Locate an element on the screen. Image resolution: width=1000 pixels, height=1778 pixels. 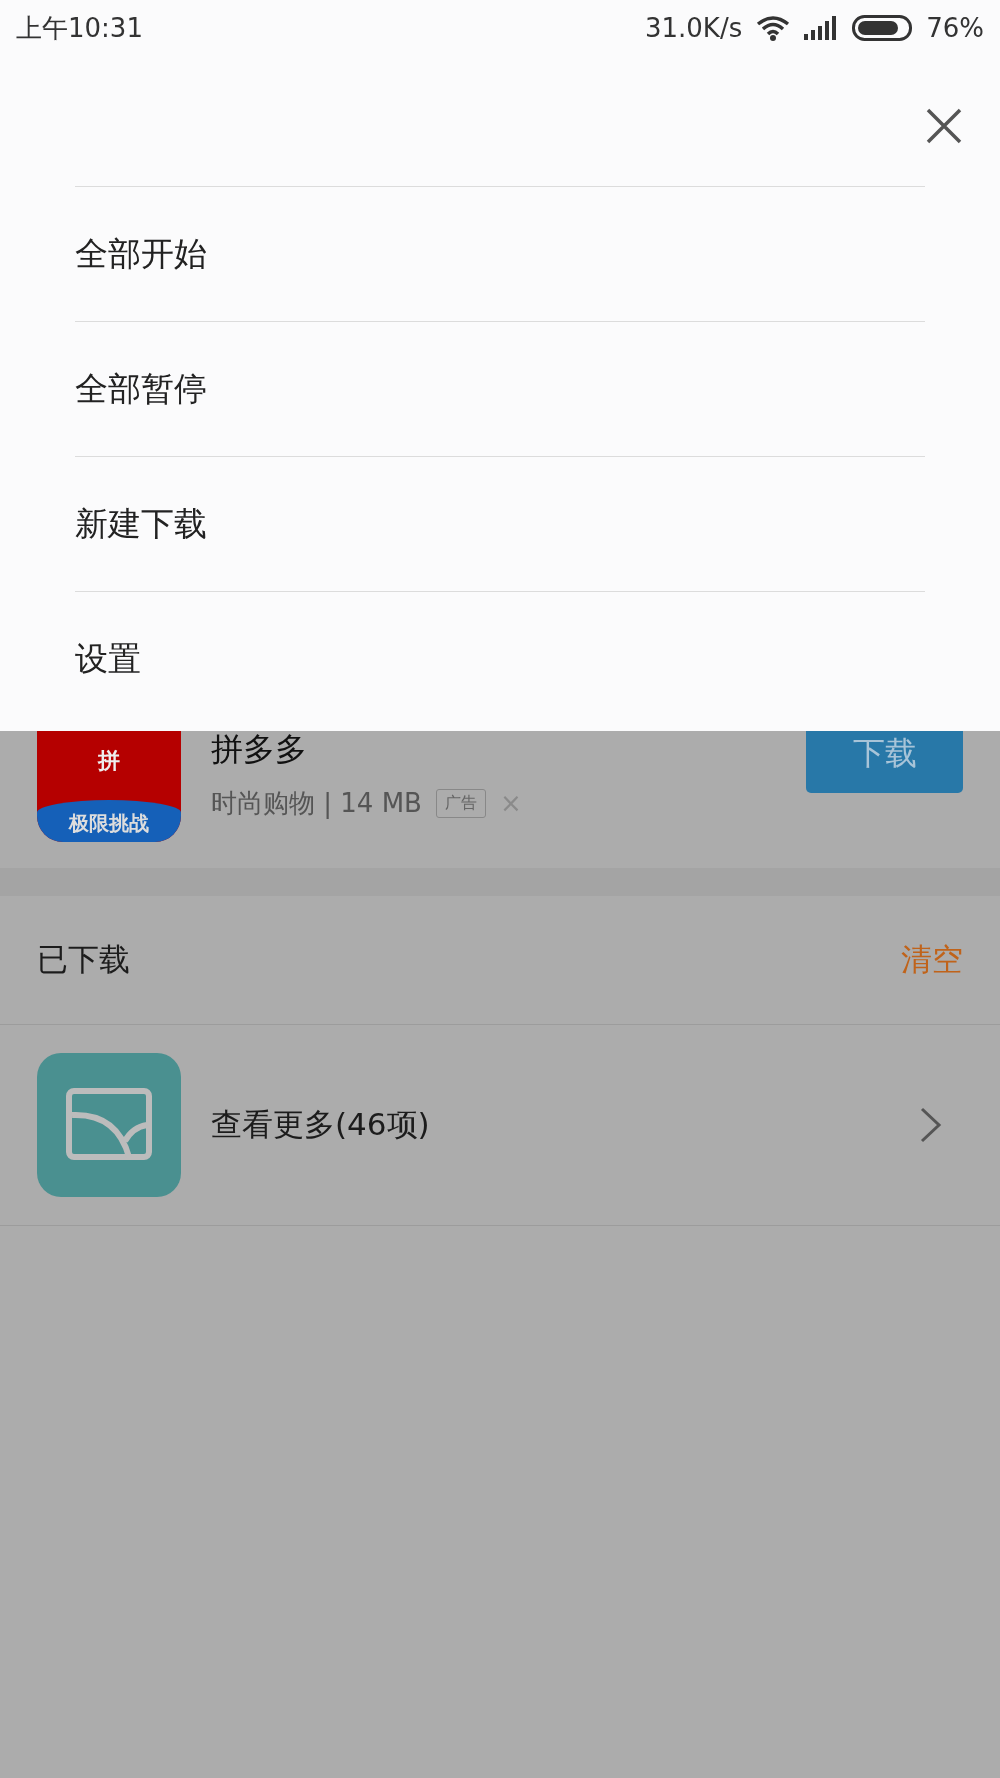
menu-item: 设置 is located at coordinates (108, 659).